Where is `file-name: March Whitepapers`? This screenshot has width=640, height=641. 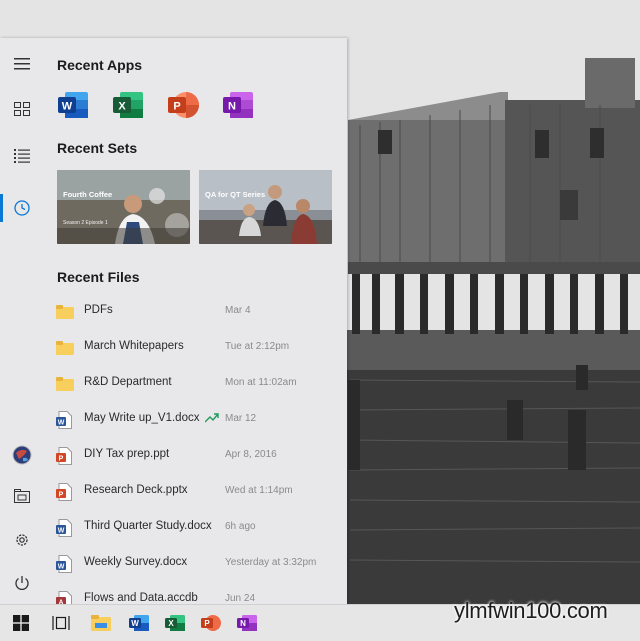 file-name: March Whitepapers is located at coordinates (134, 346).